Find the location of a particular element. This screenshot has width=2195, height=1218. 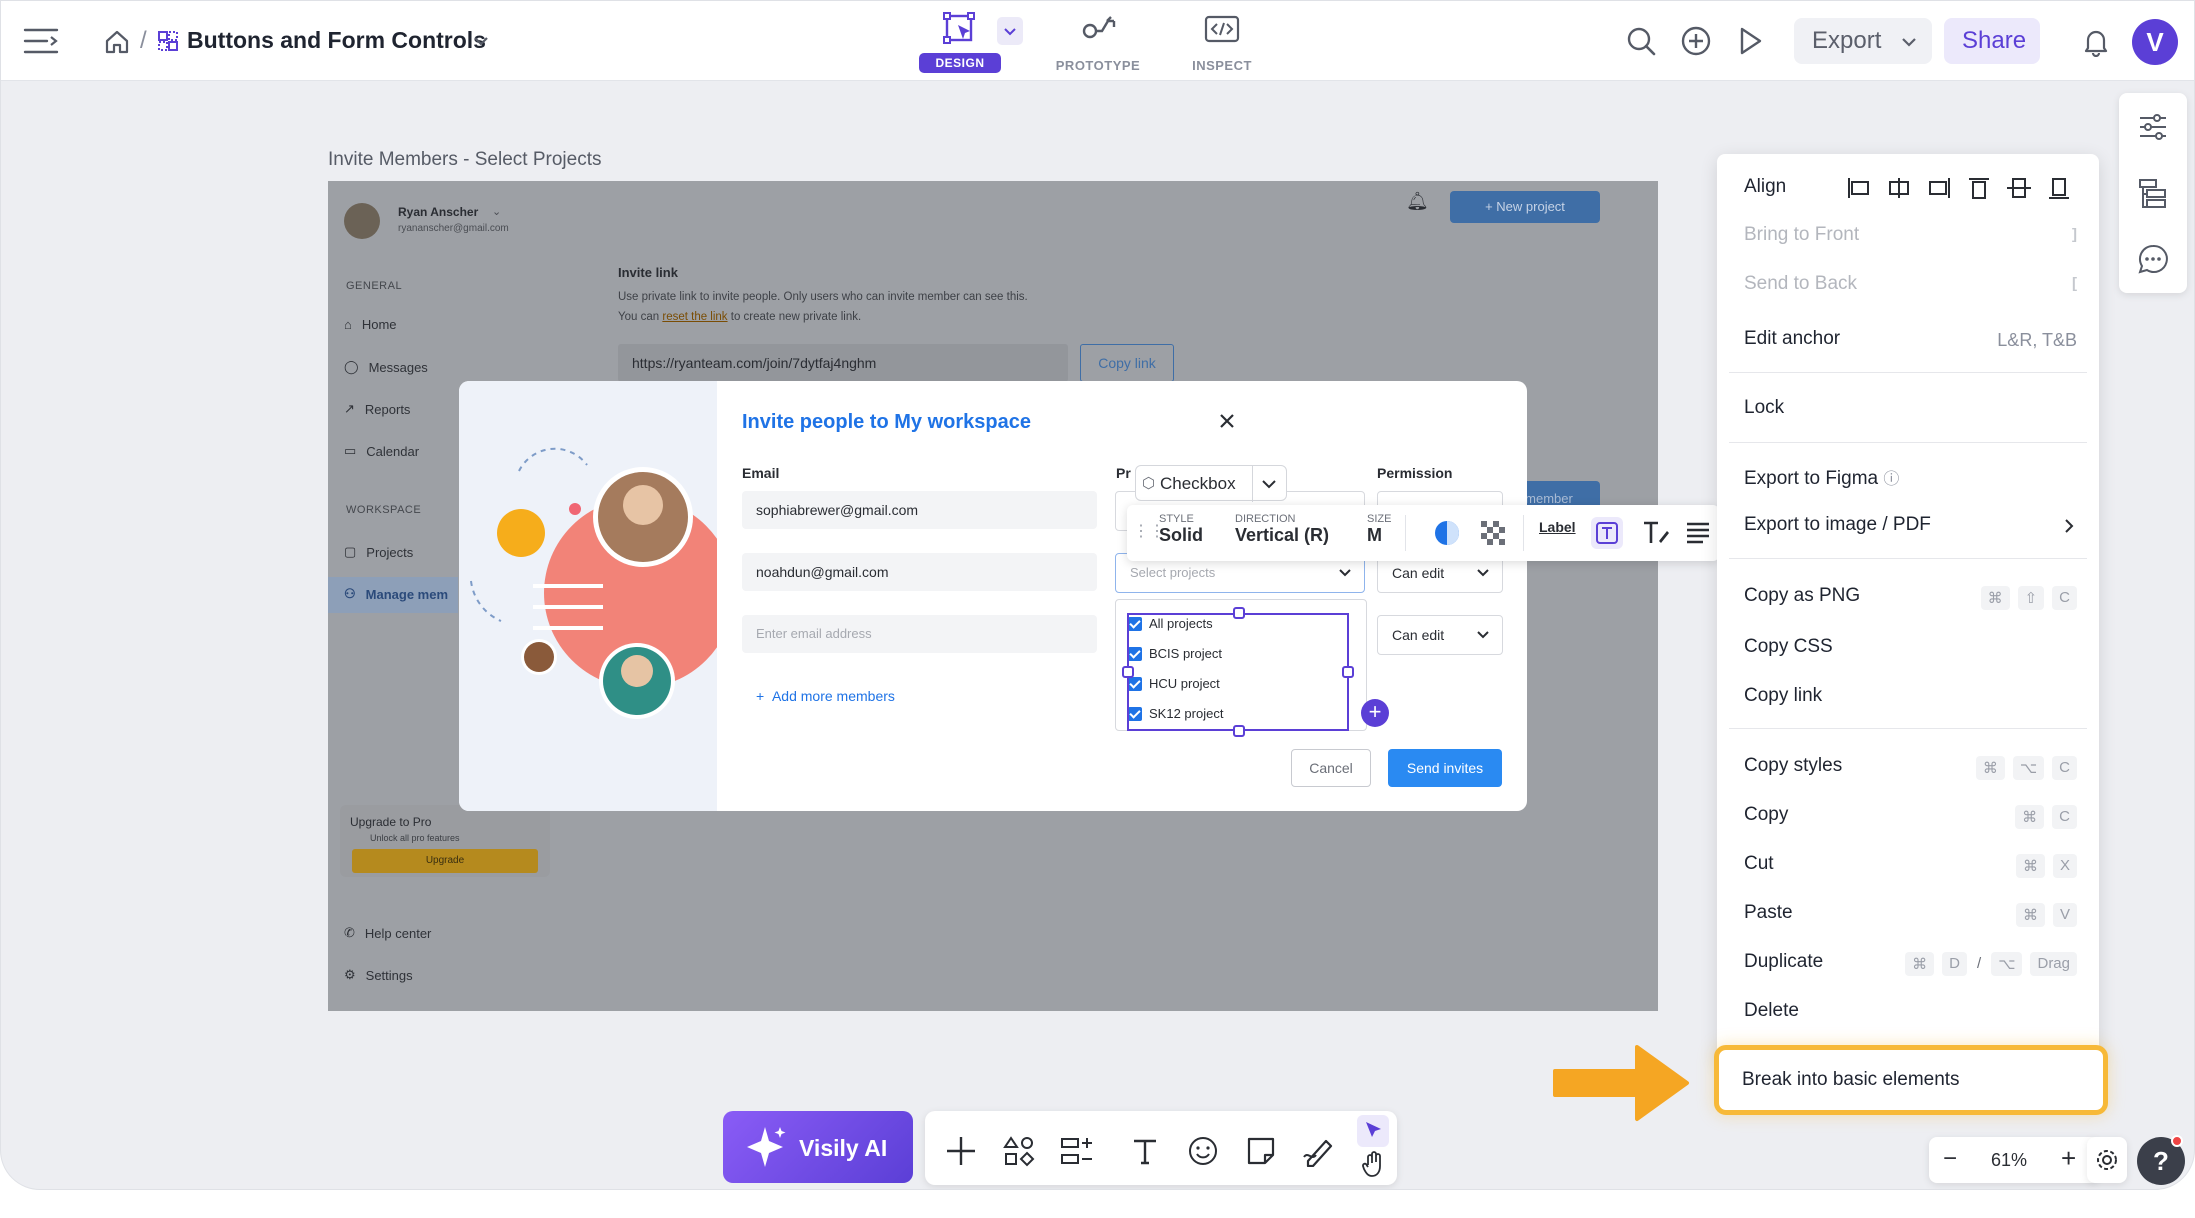

permission-select: Can edit is located at coordinates (1440, 635).